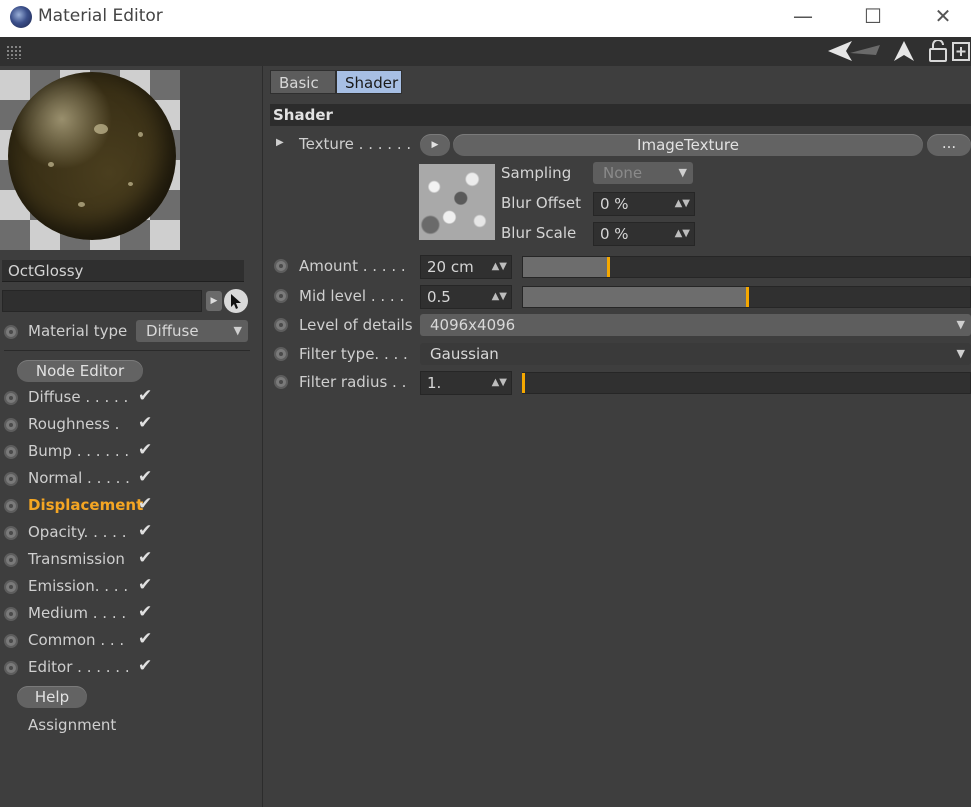 The image size is (971, 807). What do you see at coordinates (21, 17) in the screenshot?
I see `cinema4d-app-icon` at bounding box center [21, 17].